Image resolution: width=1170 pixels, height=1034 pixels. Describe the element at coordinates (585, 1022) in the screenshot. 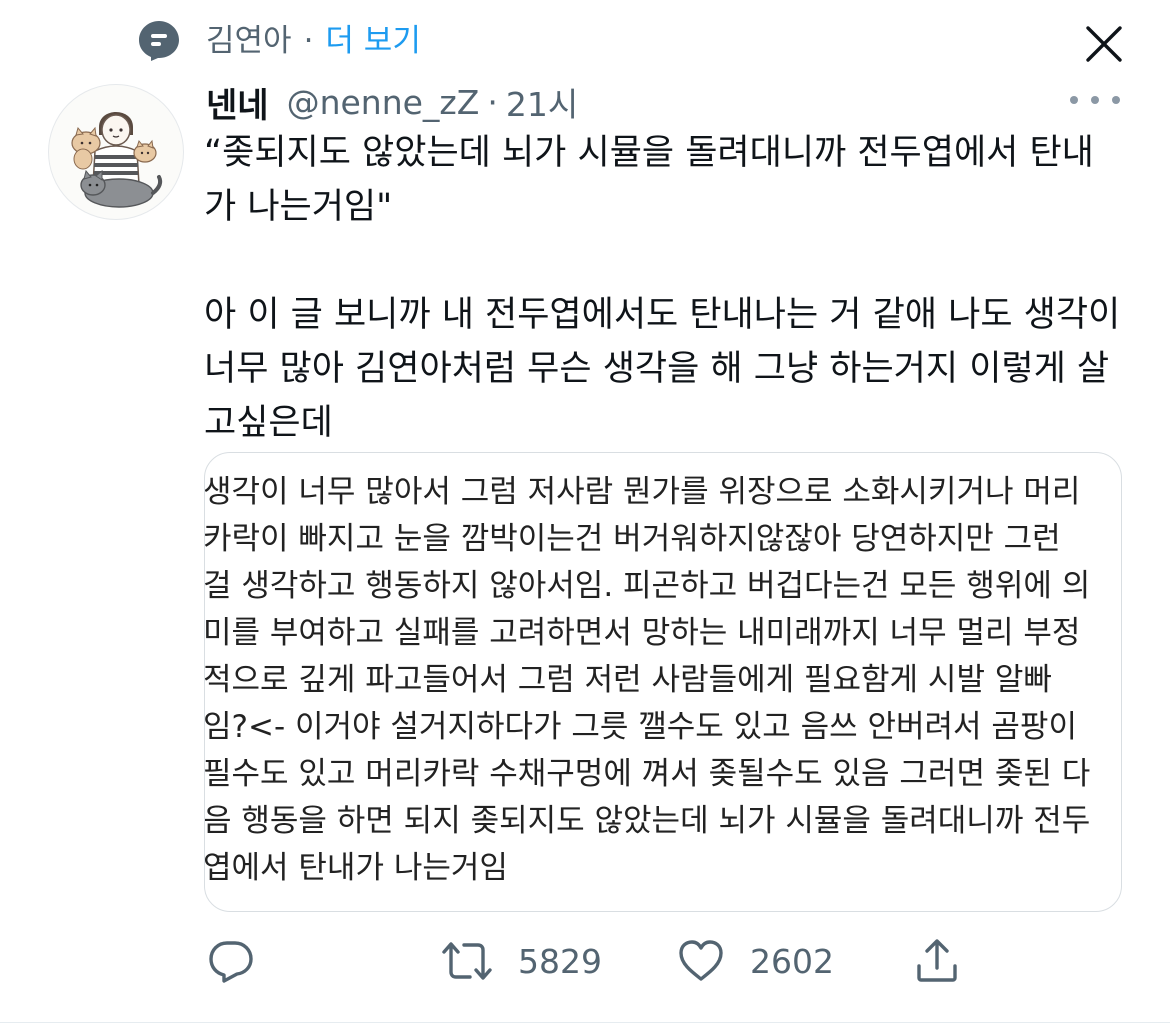

I see `divider` at that location.